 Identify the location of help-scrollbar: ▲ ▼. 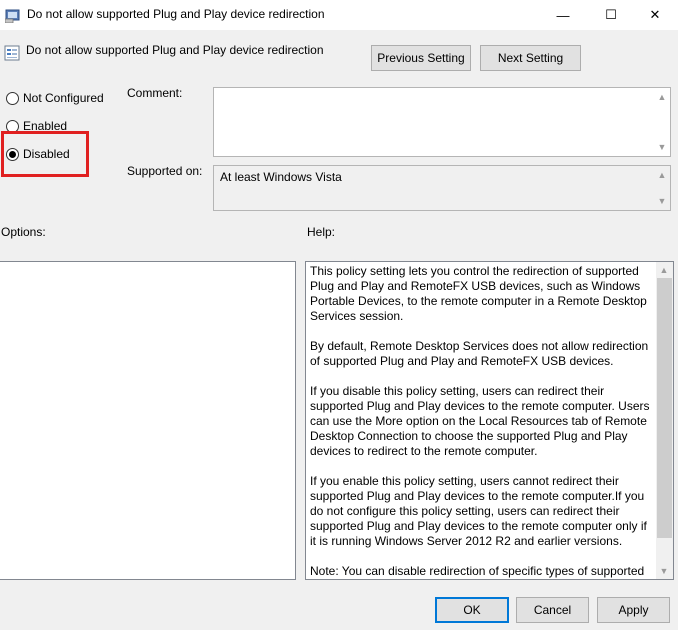
(664, 420).